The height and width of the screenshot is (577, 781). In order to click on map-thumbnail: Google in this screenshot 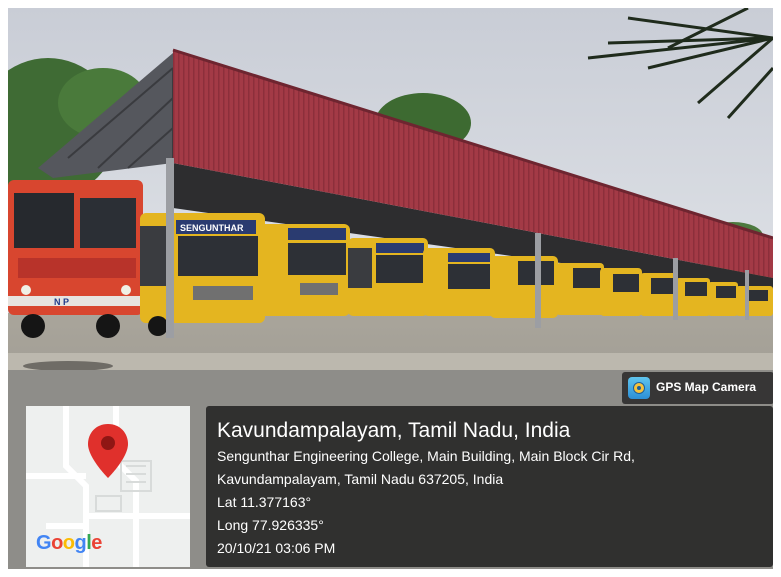, I will do `click(108, 486)`.